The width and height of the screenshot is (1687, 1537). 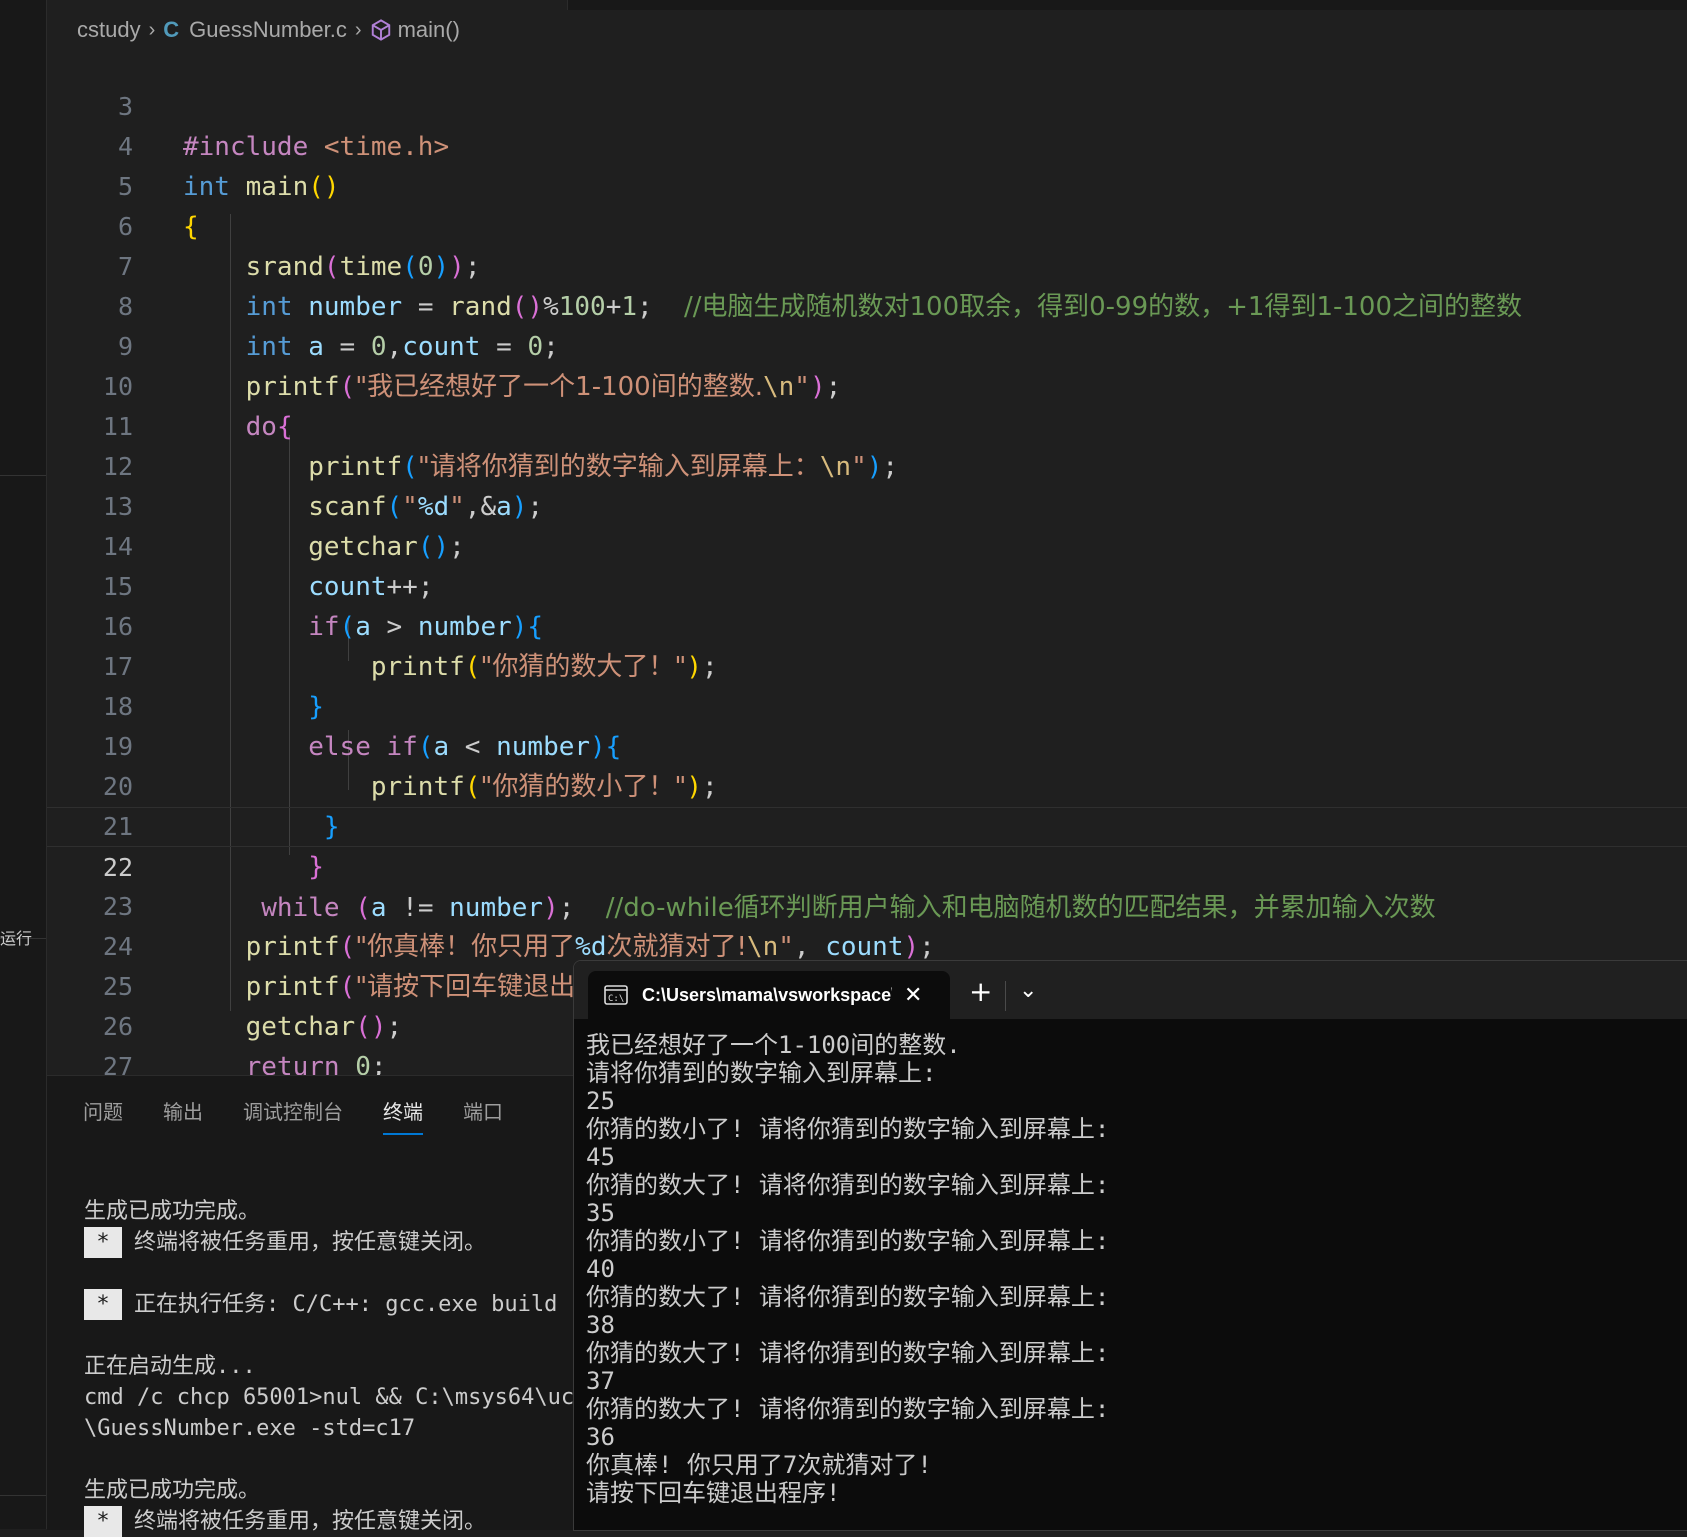 What do you see at coordinates (600, 1269) in the screenshot?
I see `terminal-line: 40` at bounding box center [600, 1269].